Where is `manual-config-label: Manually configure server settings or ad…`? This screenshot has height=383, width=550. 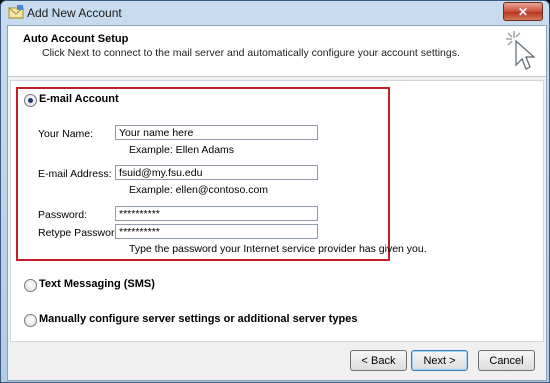
manual-config-label: Manually configure server settings or ad… is located at coordinates (198, 319).